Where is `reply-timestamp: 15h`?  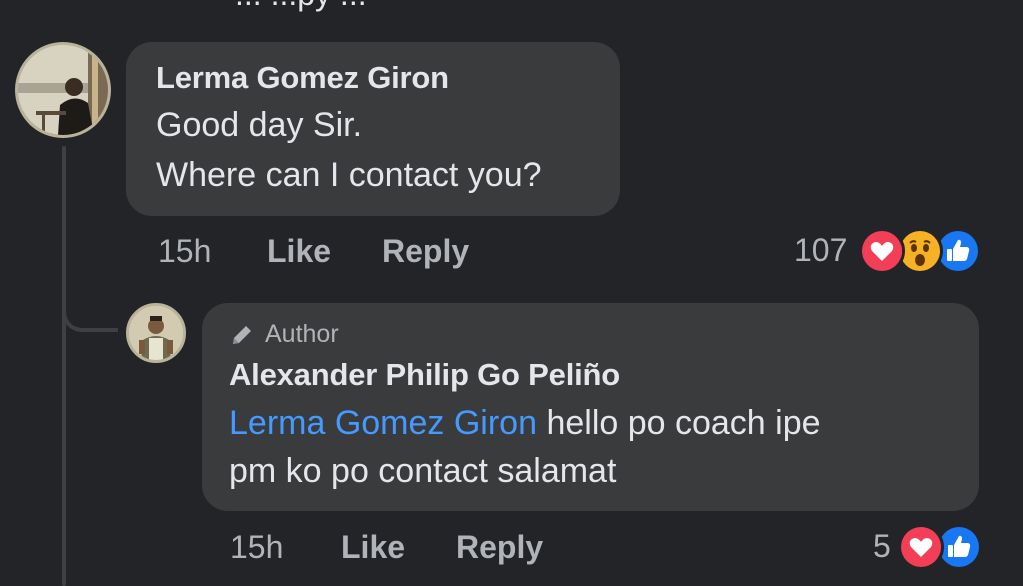 reply-timestamp: 15h is located at coordinates (256, 547).